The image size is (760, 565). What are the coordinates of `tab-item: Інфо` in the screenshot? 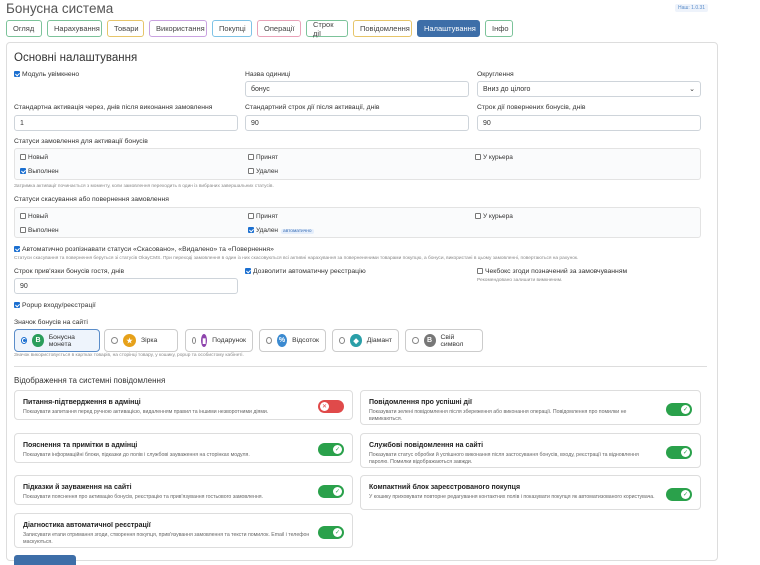 It's located at (499, 28).